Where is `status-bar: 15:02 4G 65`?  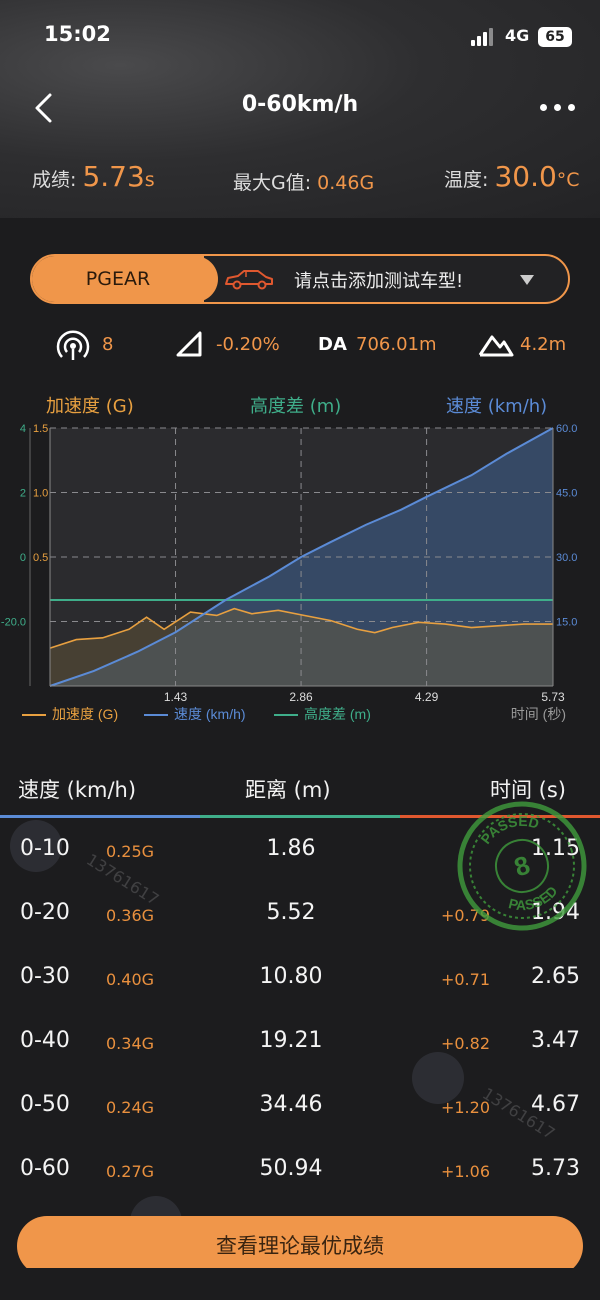
status-bar: 15:02 4G 65 is located at coordinates (300, 35).